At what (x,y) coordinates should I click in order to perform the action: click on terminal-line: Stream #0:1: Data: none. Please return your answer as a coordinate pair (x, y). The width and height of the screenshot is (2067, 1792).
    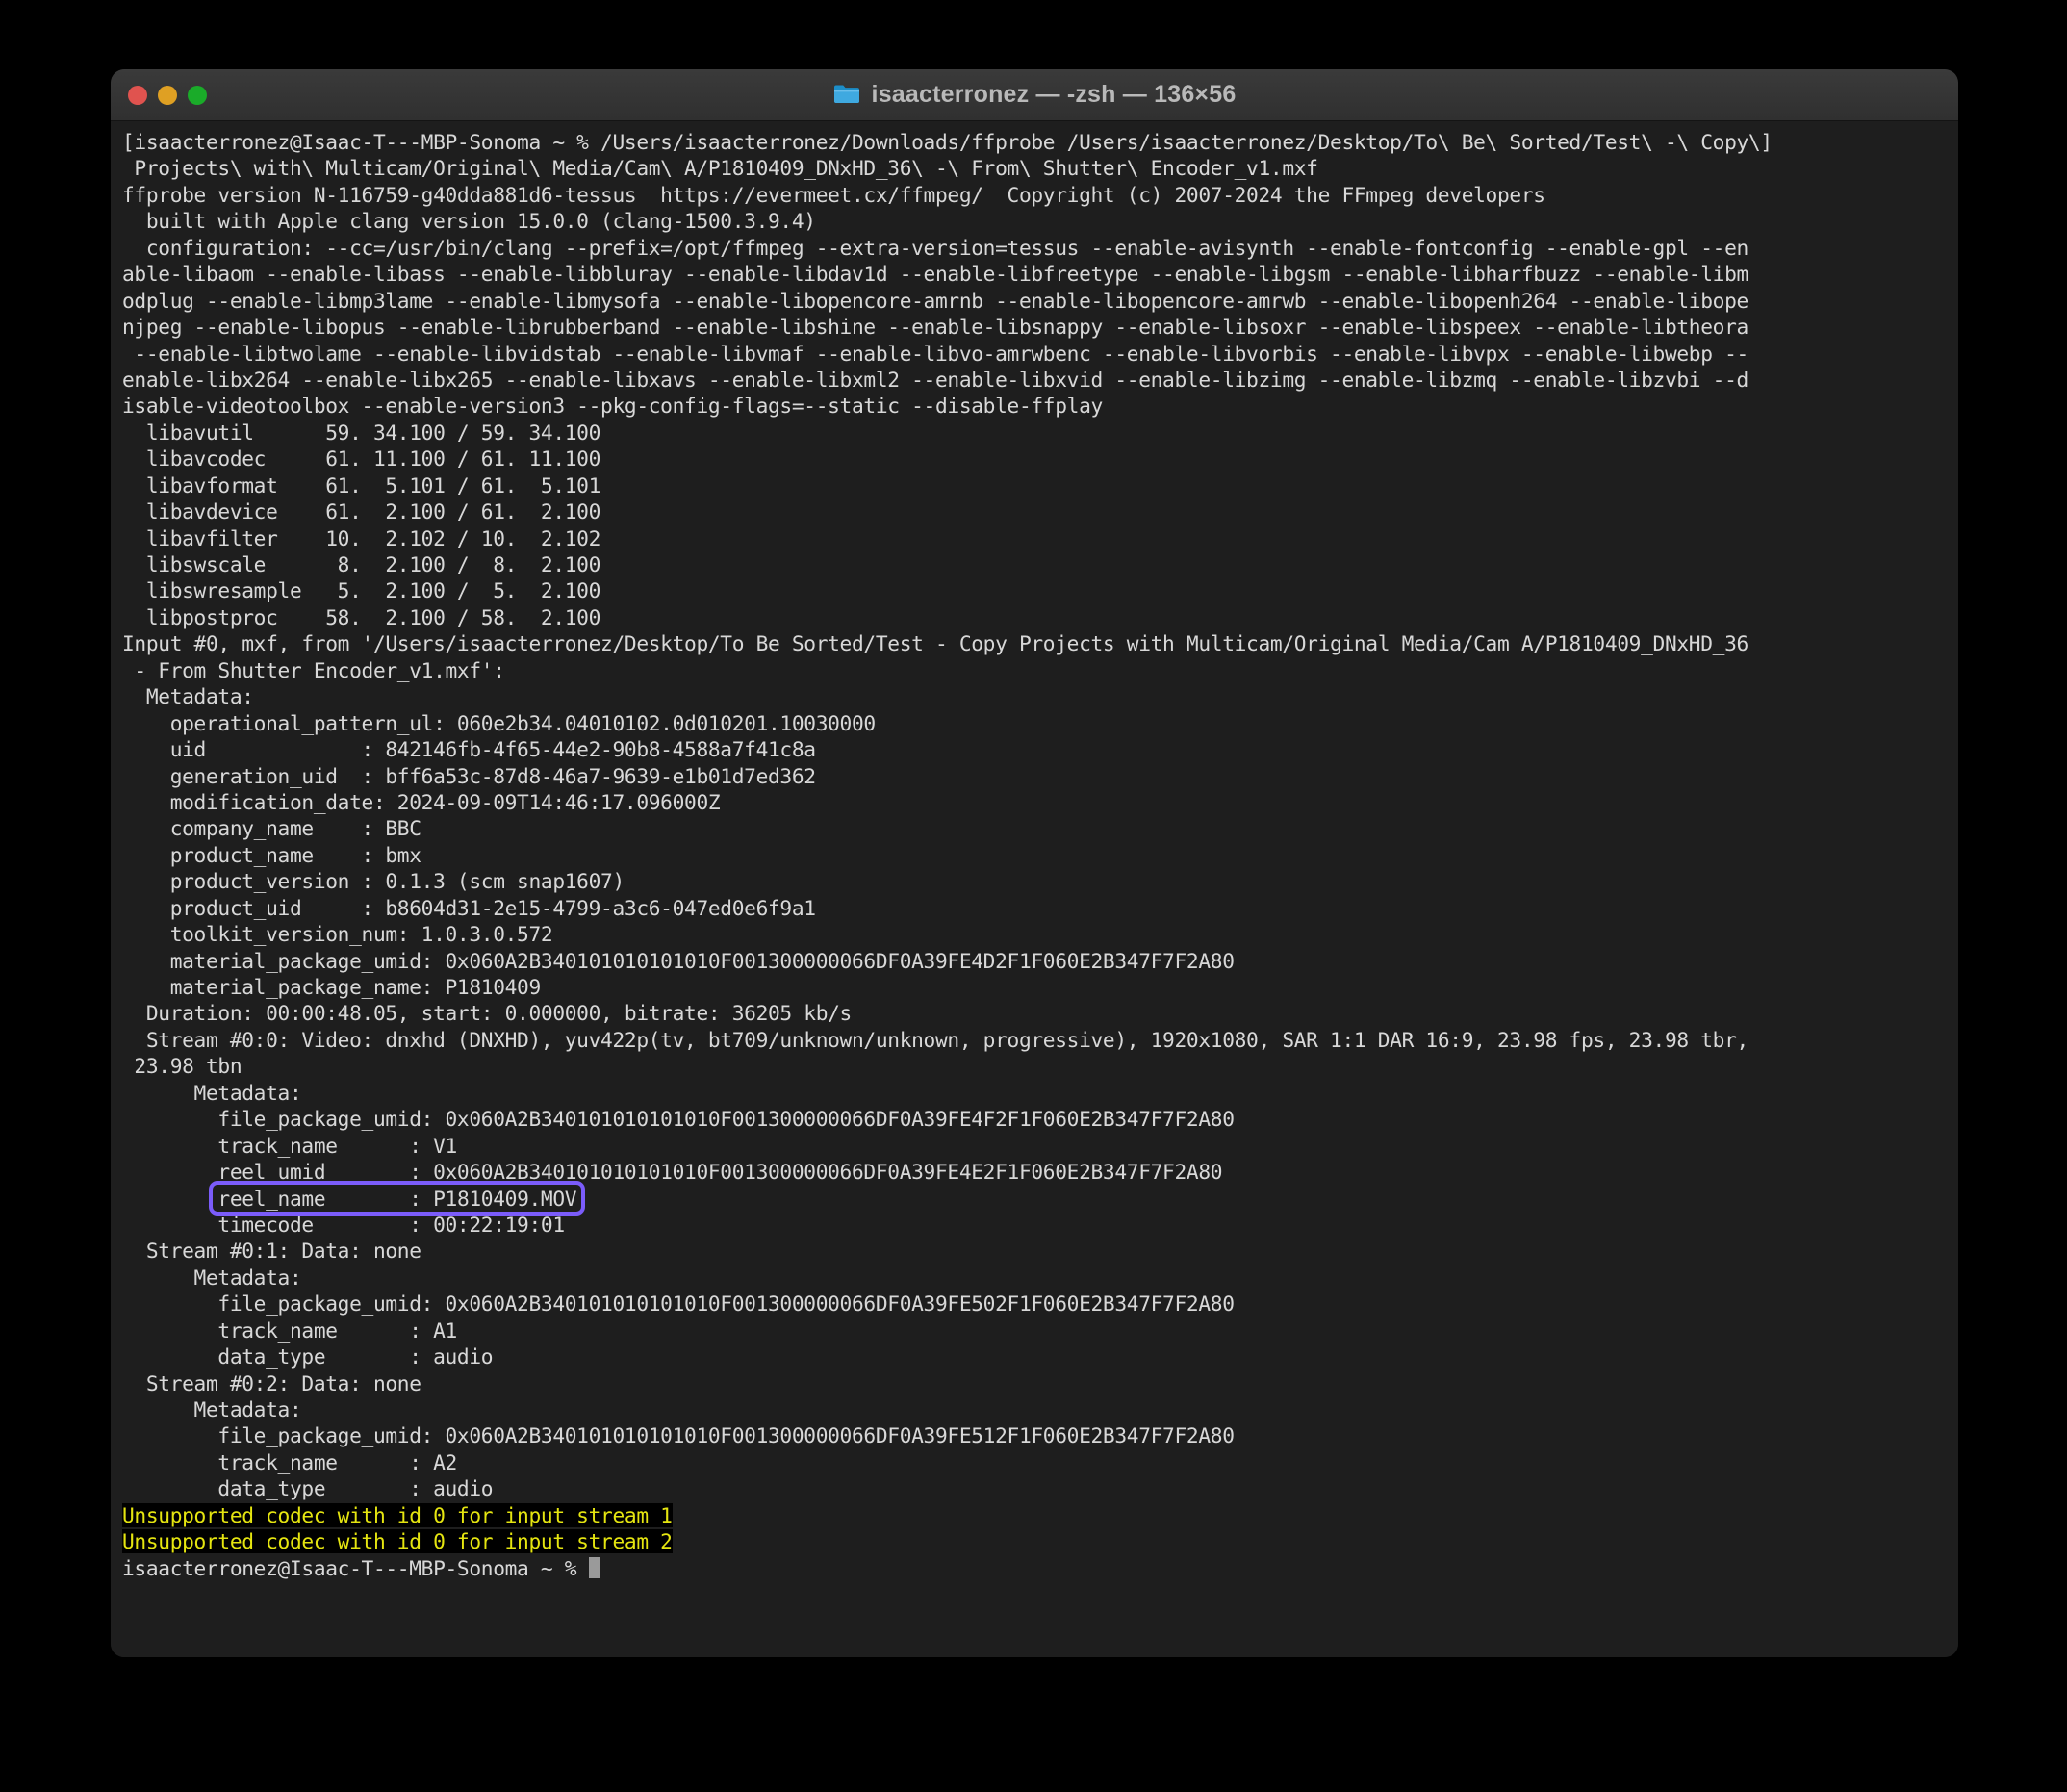
    Looking at the image, I should click on (271, 1251).